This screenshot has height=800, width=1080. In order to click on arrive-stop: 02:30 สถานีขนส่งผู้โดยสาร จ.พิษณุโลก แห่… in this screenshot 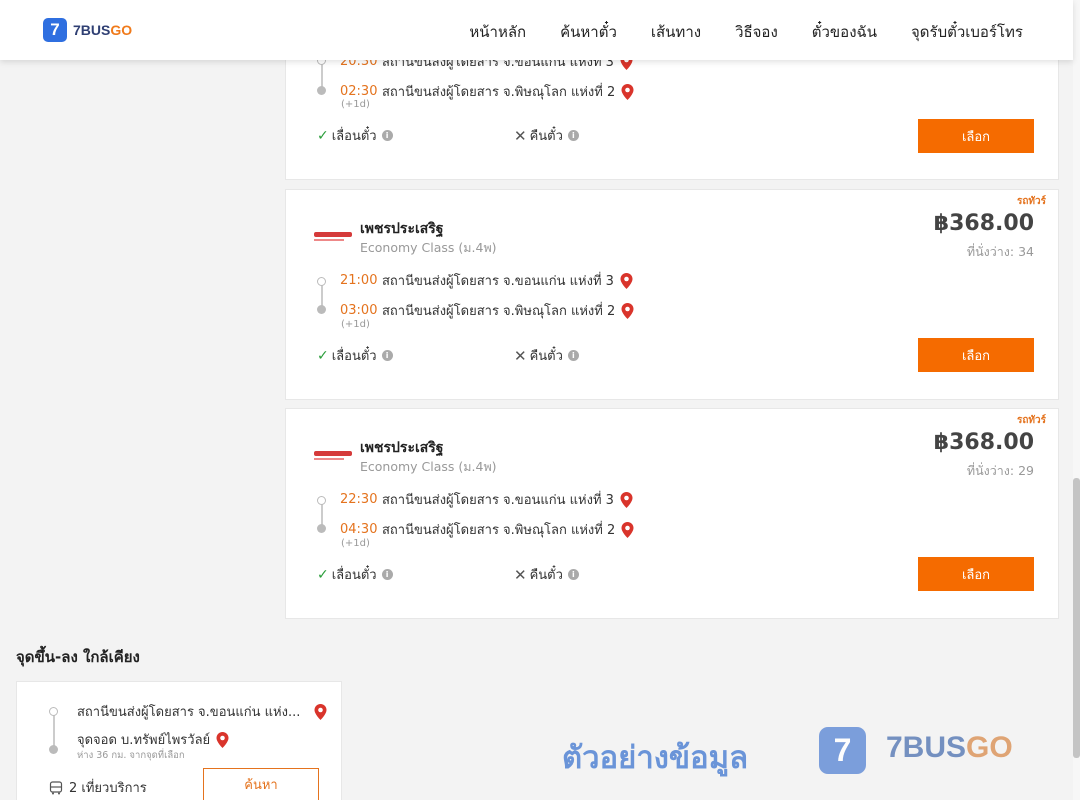, I will do `click(487, 91)`.